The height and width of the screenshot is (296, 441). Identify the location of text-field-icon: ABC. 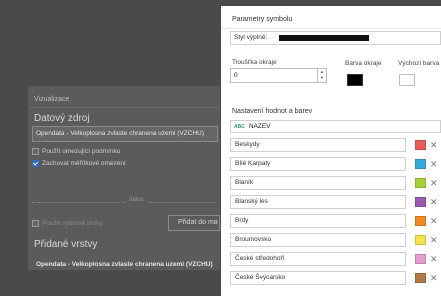
(239, 127).